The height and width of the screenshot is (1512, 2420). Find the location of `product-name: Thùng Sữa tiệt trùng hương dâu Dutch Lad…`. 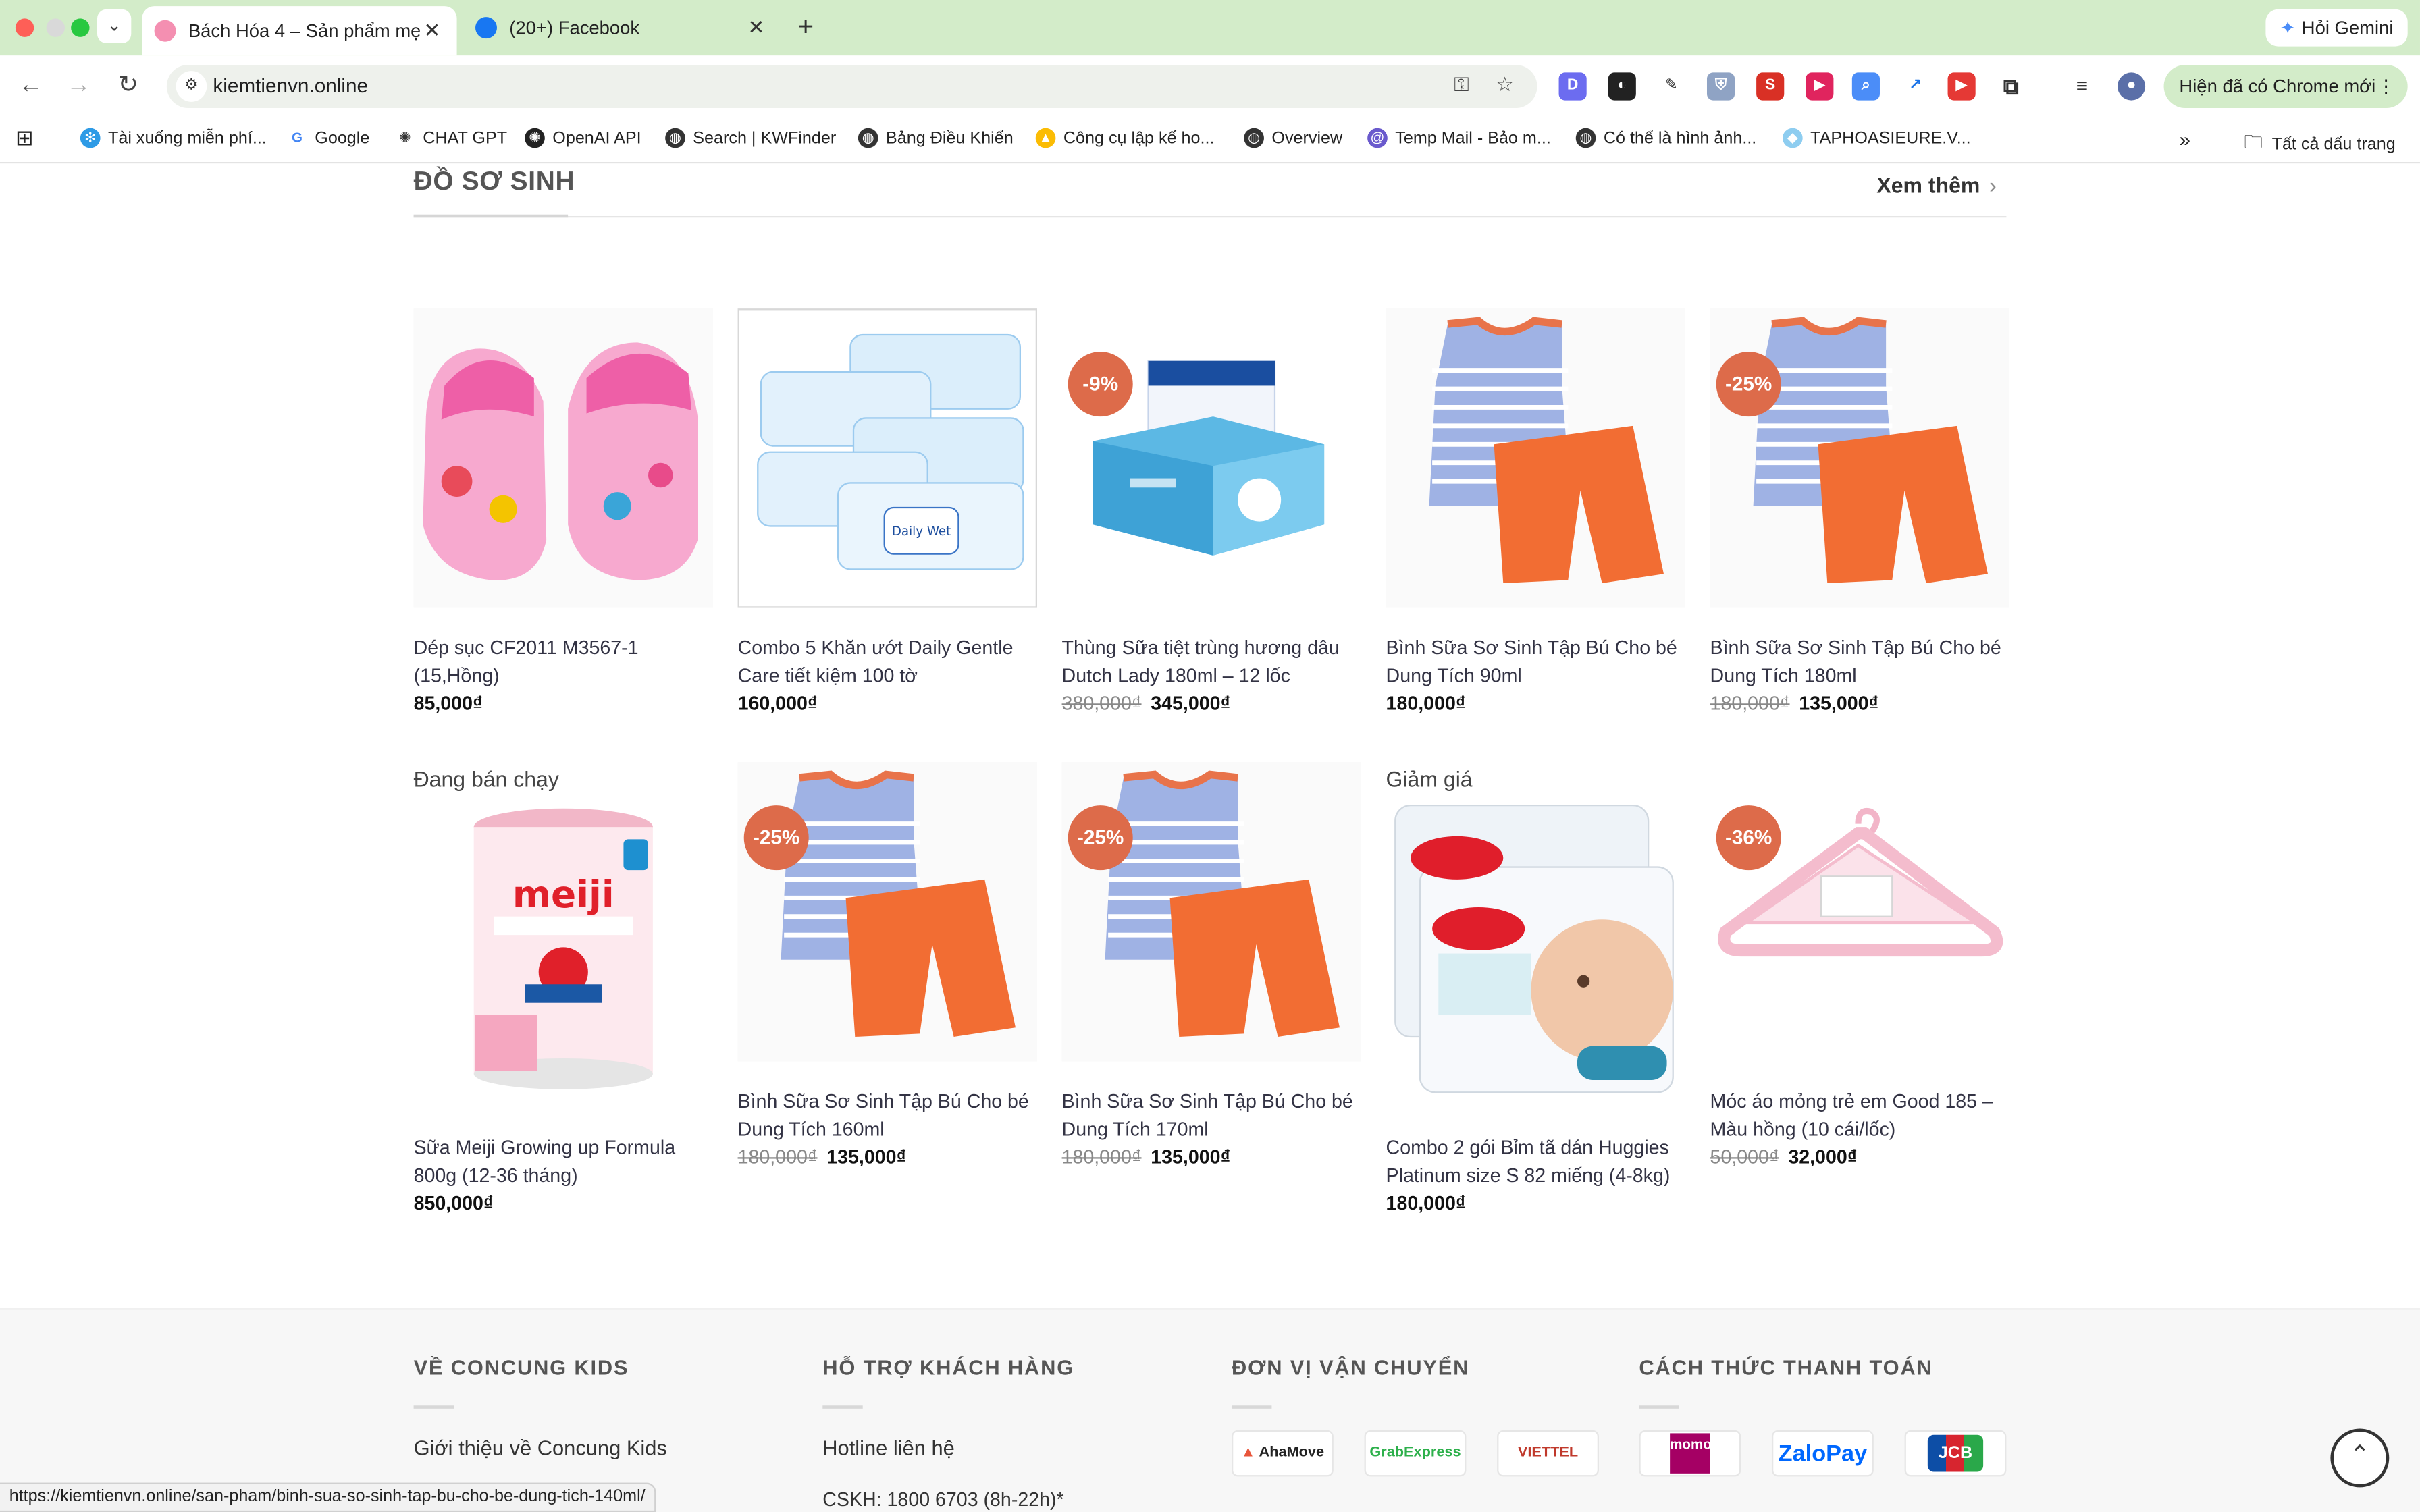

product-name: Thùng Sữa tiệt trùng hương dâu Dutch Lad… is located at coordinates (1211, 663).